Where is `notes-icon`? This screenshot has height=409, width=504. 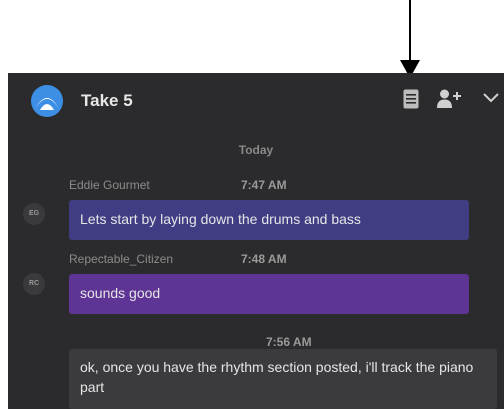 notes-icon is located at coordinates (411, 99).